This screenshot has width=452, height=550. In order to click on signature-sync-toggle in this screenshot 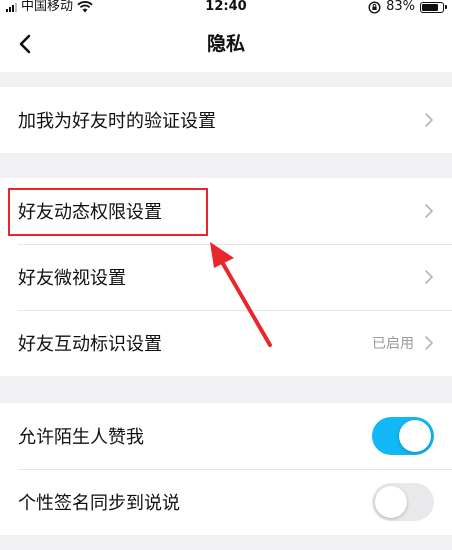, I will do `click(403, 502)`.